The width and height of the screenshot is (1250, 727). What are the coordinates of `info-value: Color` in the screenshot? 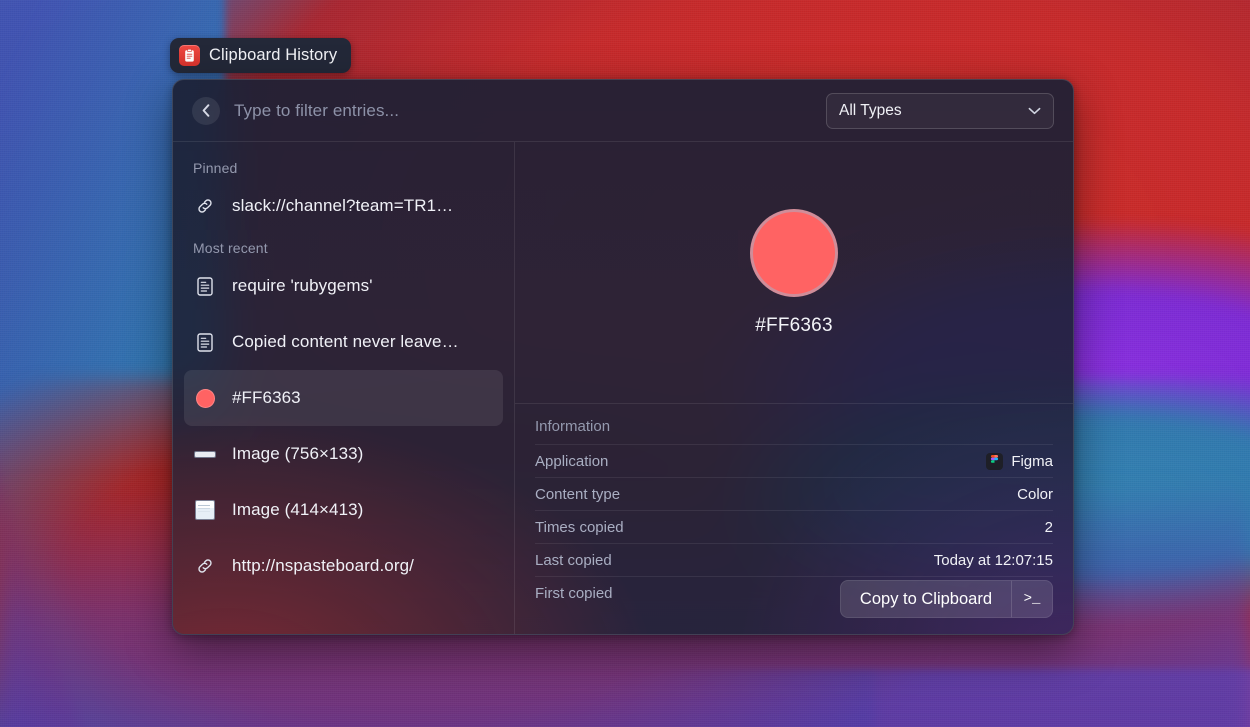 It's located at (1035, 494).